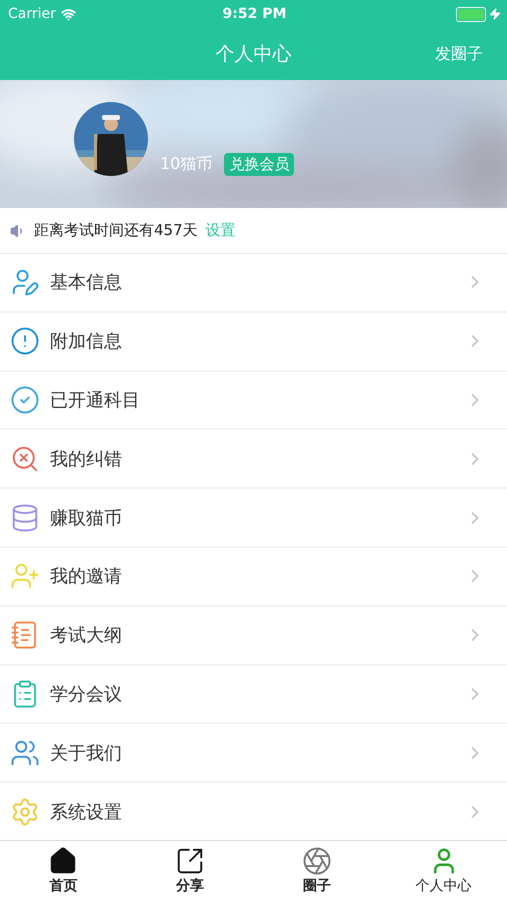 Image resolution: width=507 pixels, height=900 pixels. What do you see at coordinates (25, 399) in the screenshot?
I see `check-circle-icon` at bounding box center [25, 399].